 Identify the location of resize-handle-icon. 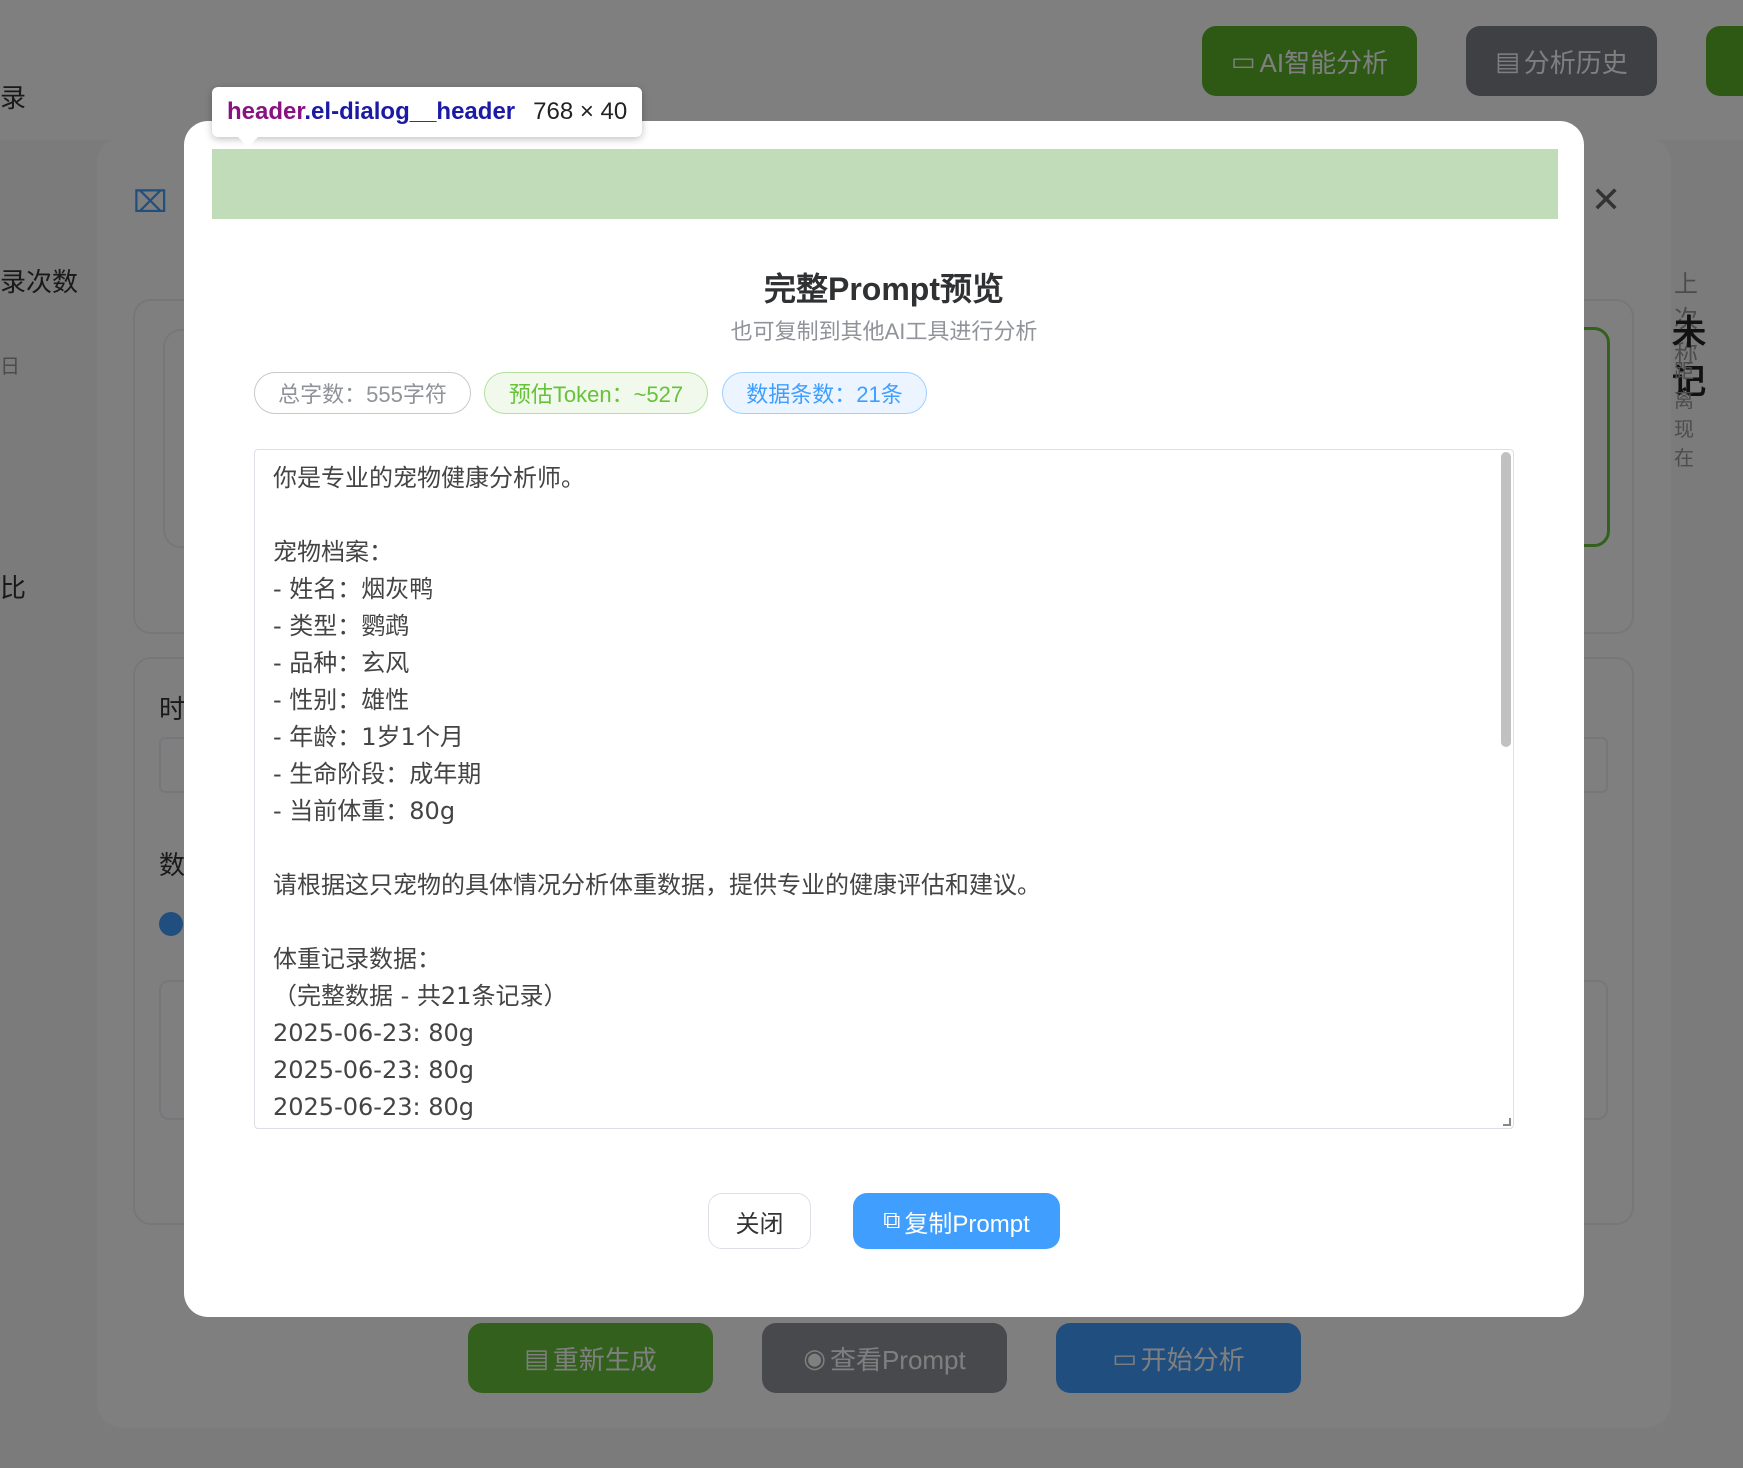
(1507, 1122).